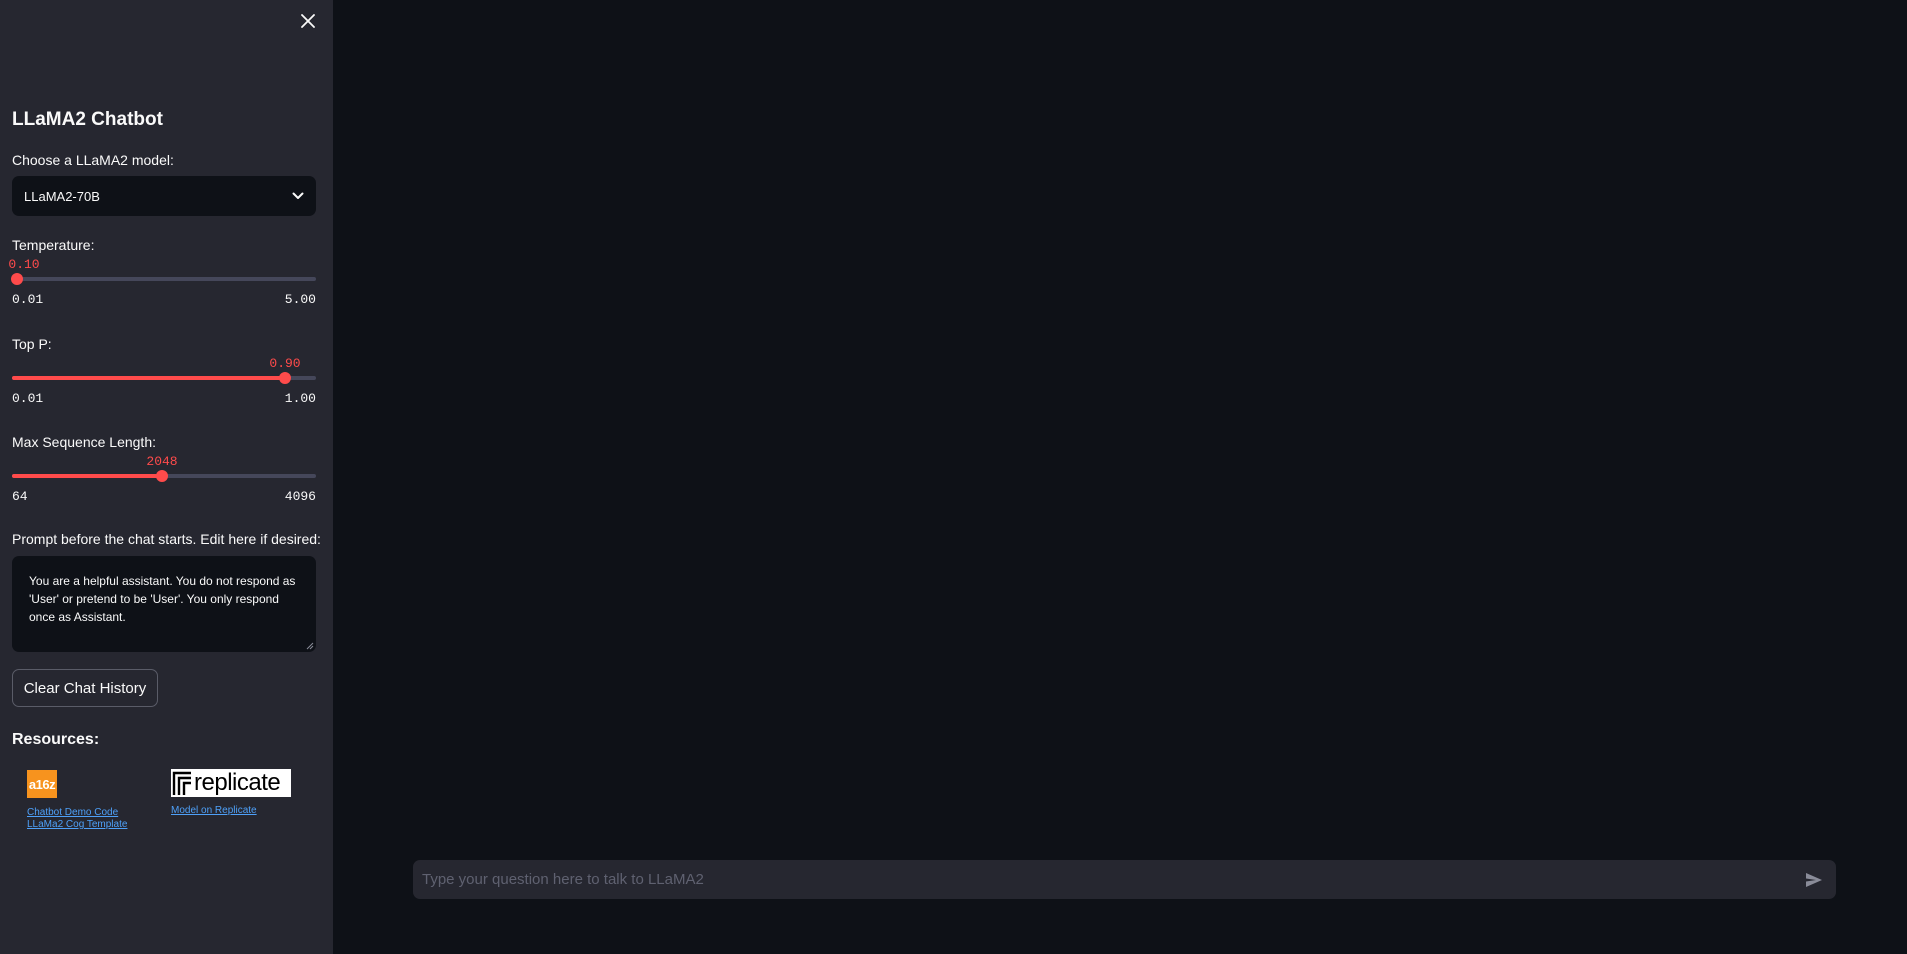 This screenshot has height=954, width=1907. I want to click on max-length-slider: 2048 64 4096, so click(164, 484).